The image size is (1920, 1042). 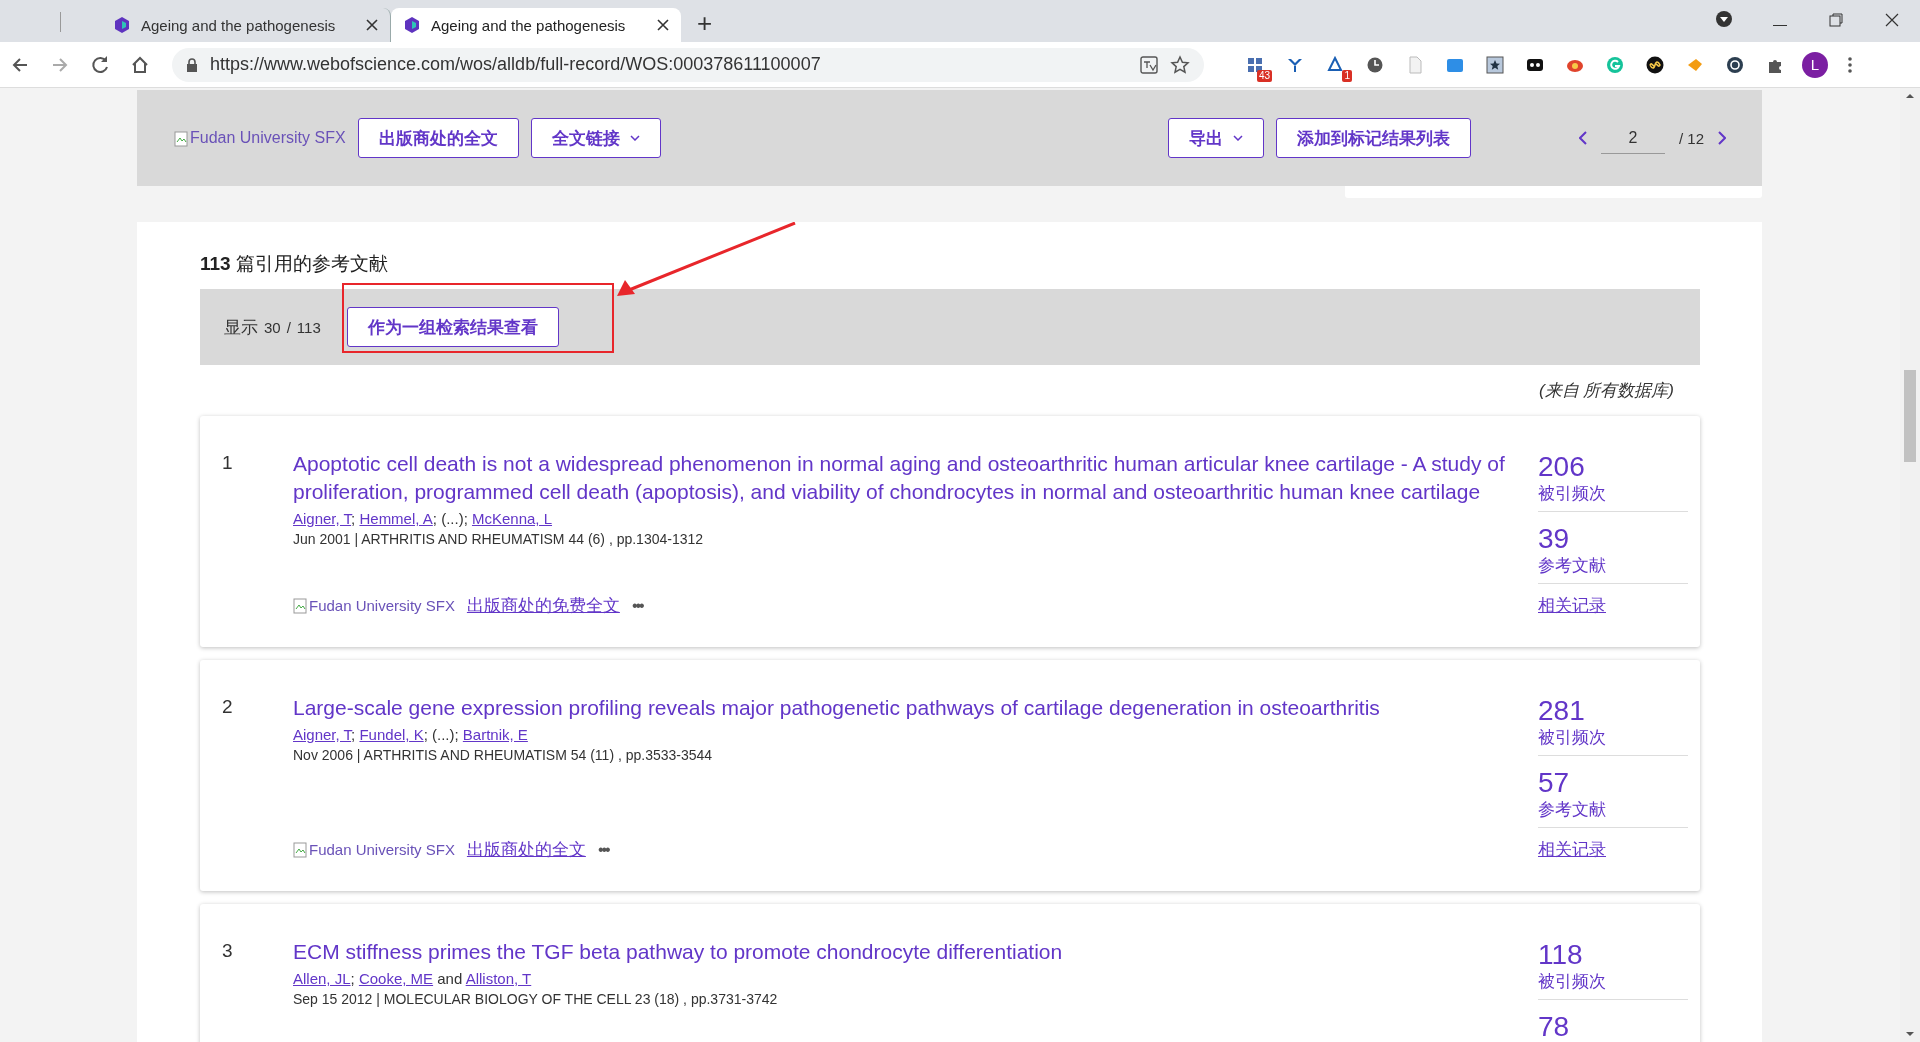 I want to click on author-link: Alliston, T, so click(x=498, y=978).